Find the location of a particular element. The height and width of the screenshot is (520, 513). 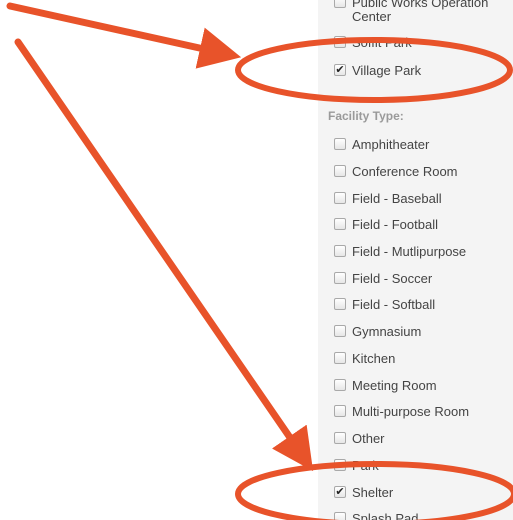

checkbox-label: Field - Football is located at coordinates (395, 224).